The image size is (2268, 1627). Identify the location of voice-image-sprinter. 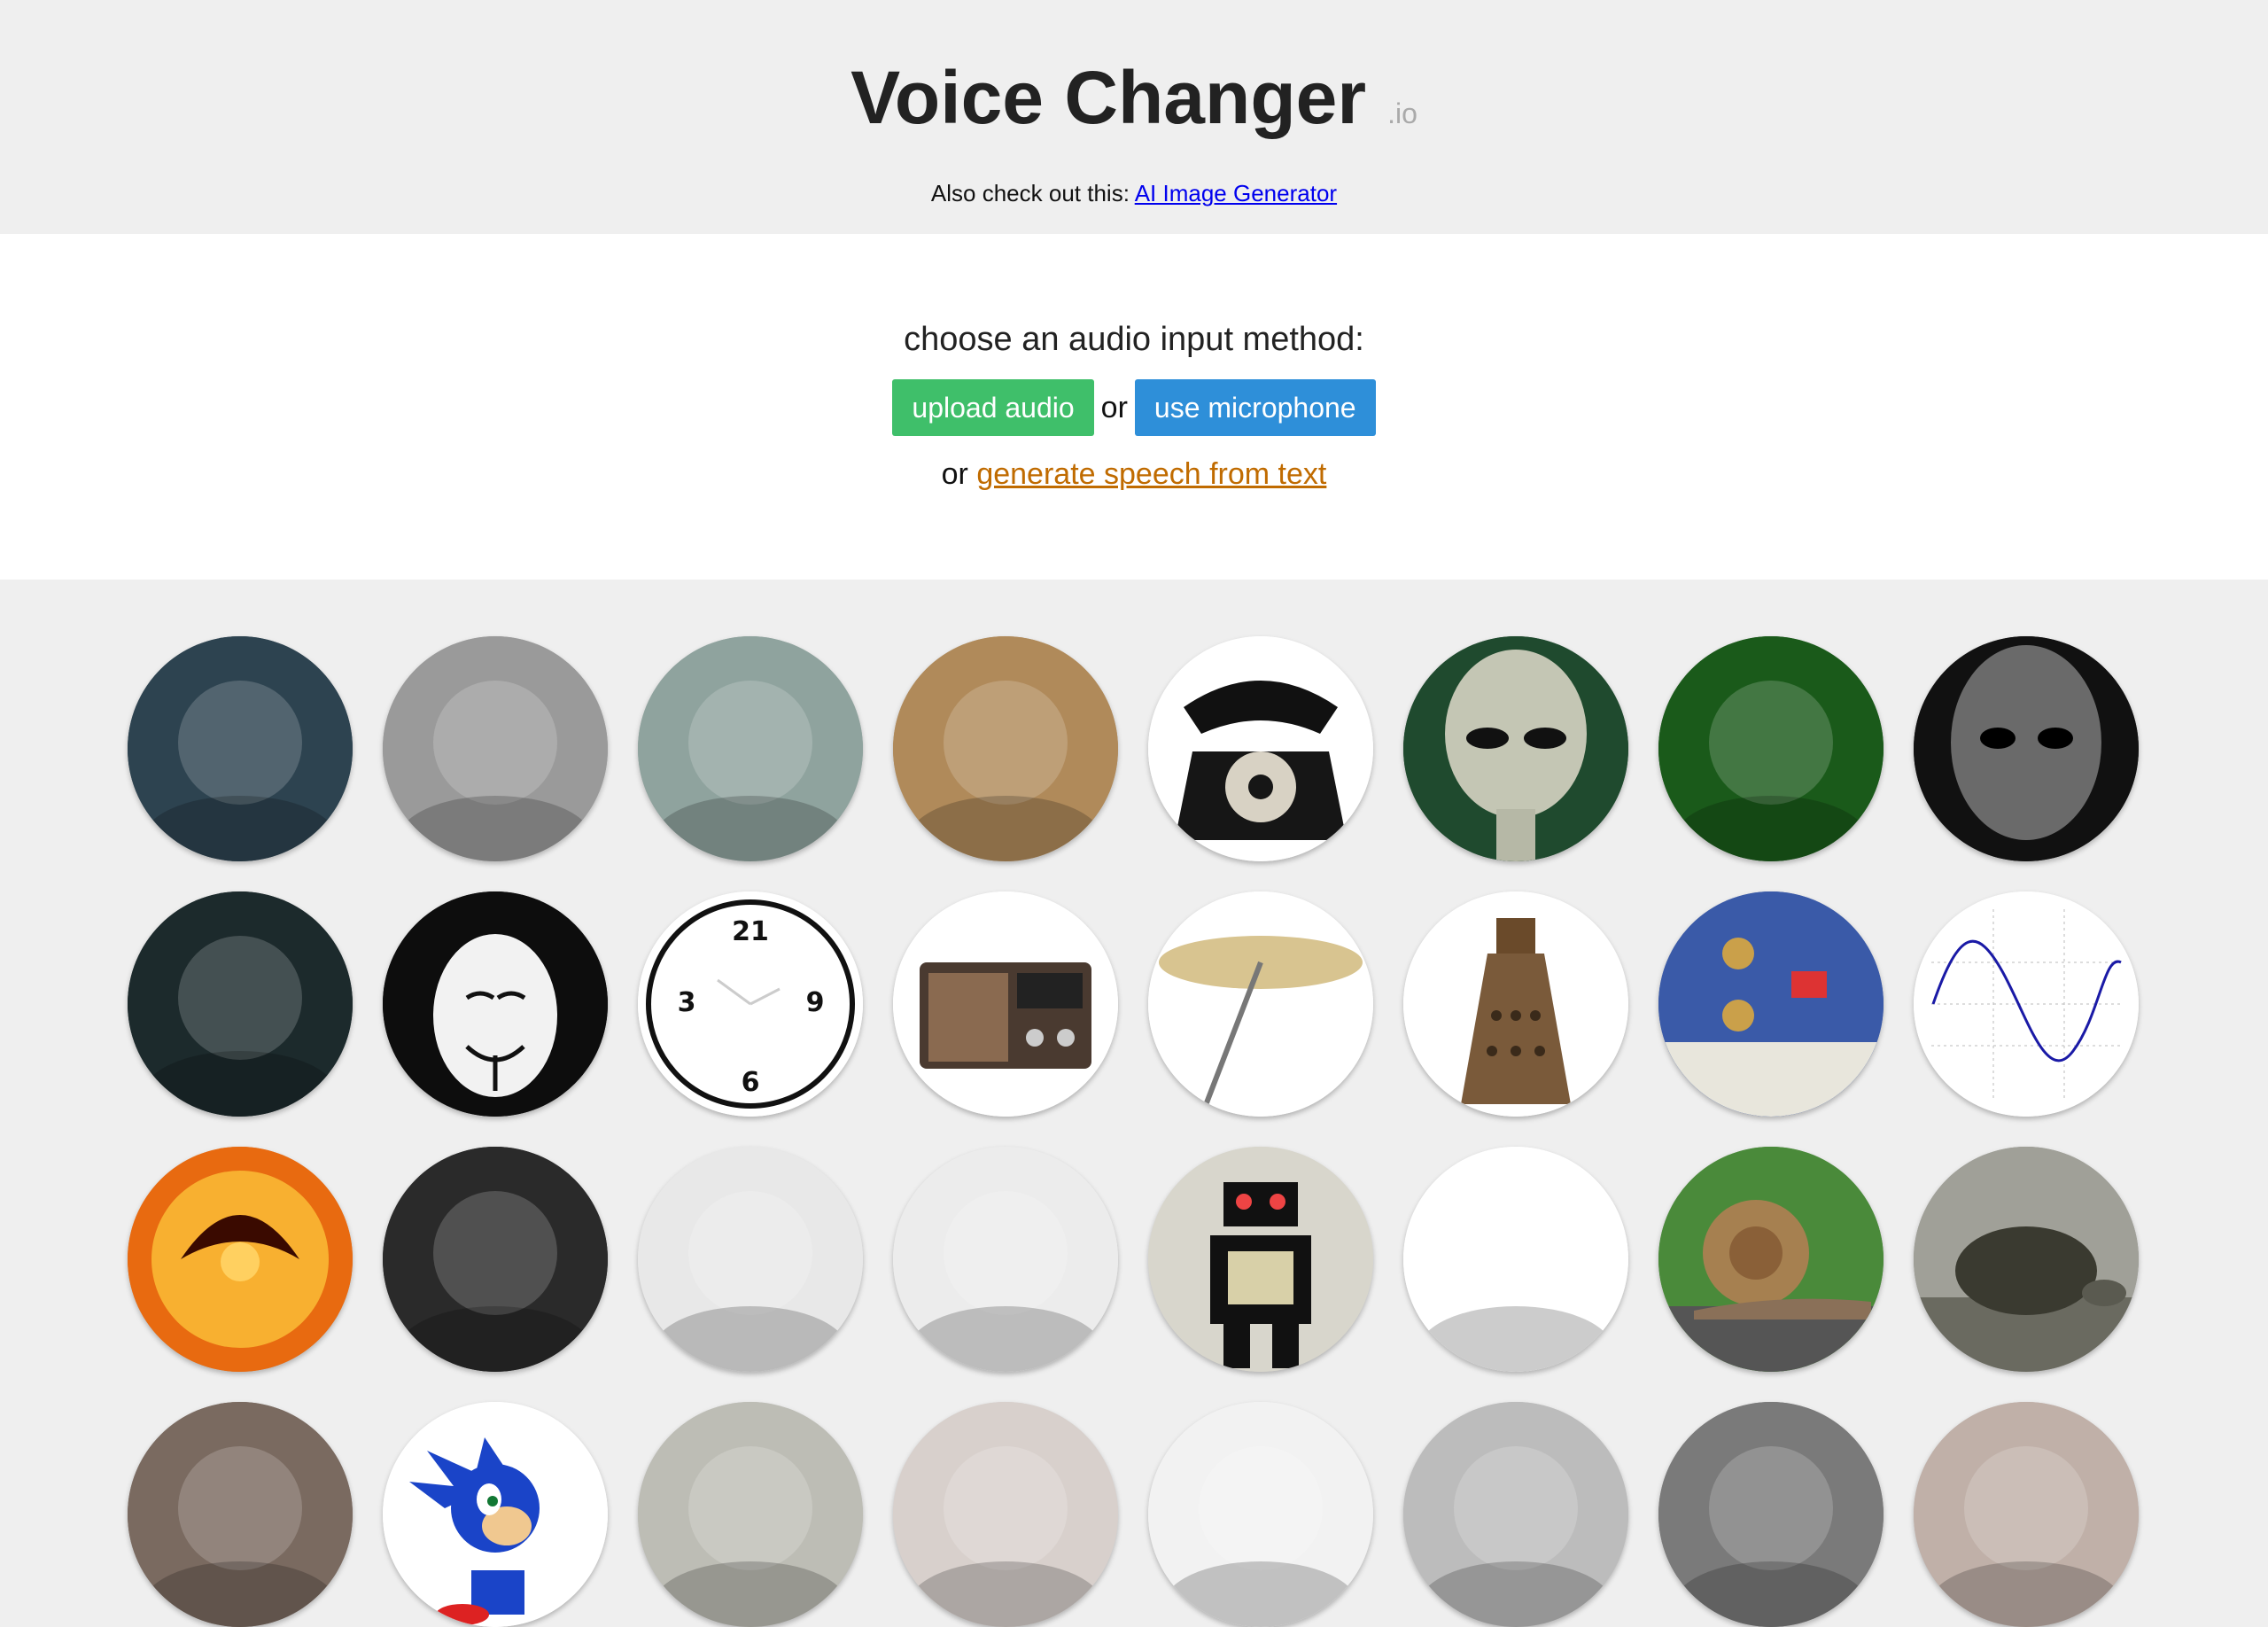
(240, 1514).